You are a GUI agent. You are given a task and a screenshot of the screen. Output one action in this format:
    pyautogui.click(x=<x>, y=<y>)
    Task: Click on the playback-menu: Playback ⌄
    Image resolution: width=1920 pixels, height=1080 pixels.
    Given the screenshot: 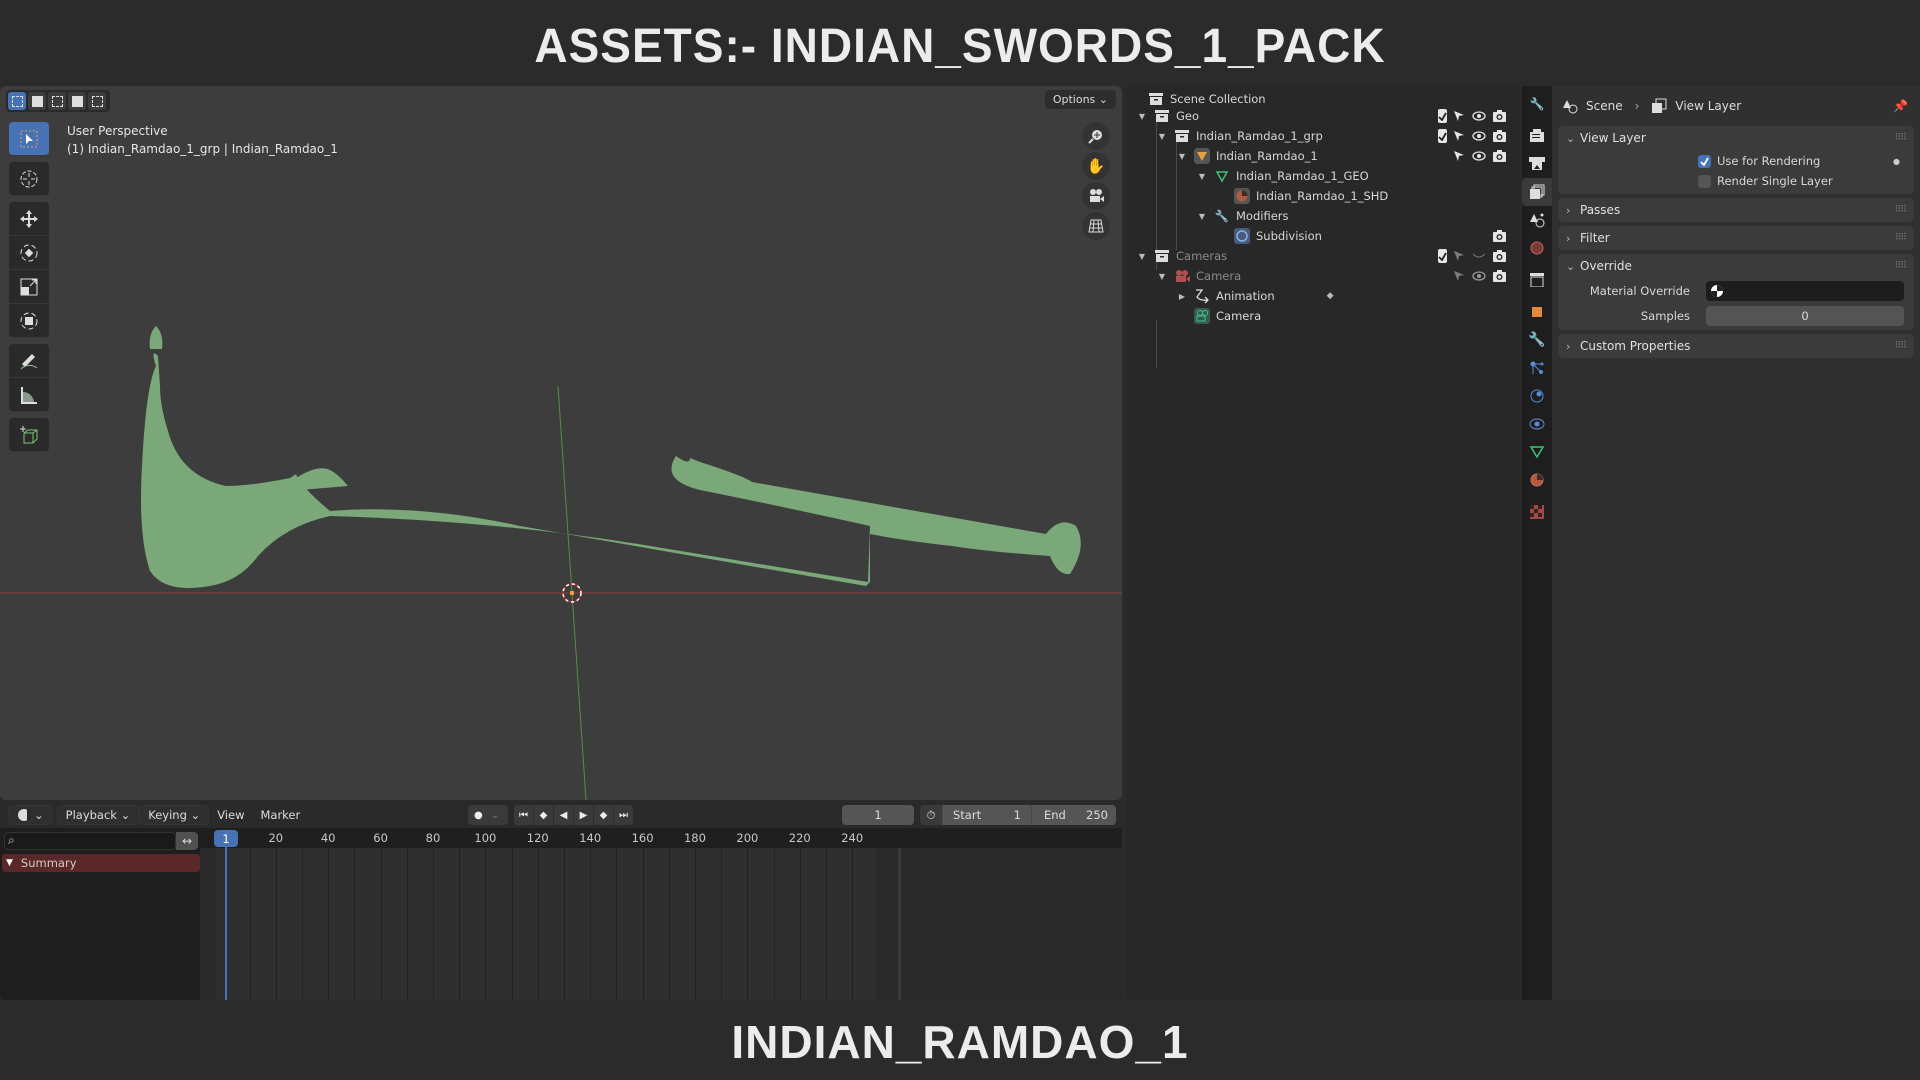 What is the action you would take?
    pyautogui.click(x=98, y=815)
    